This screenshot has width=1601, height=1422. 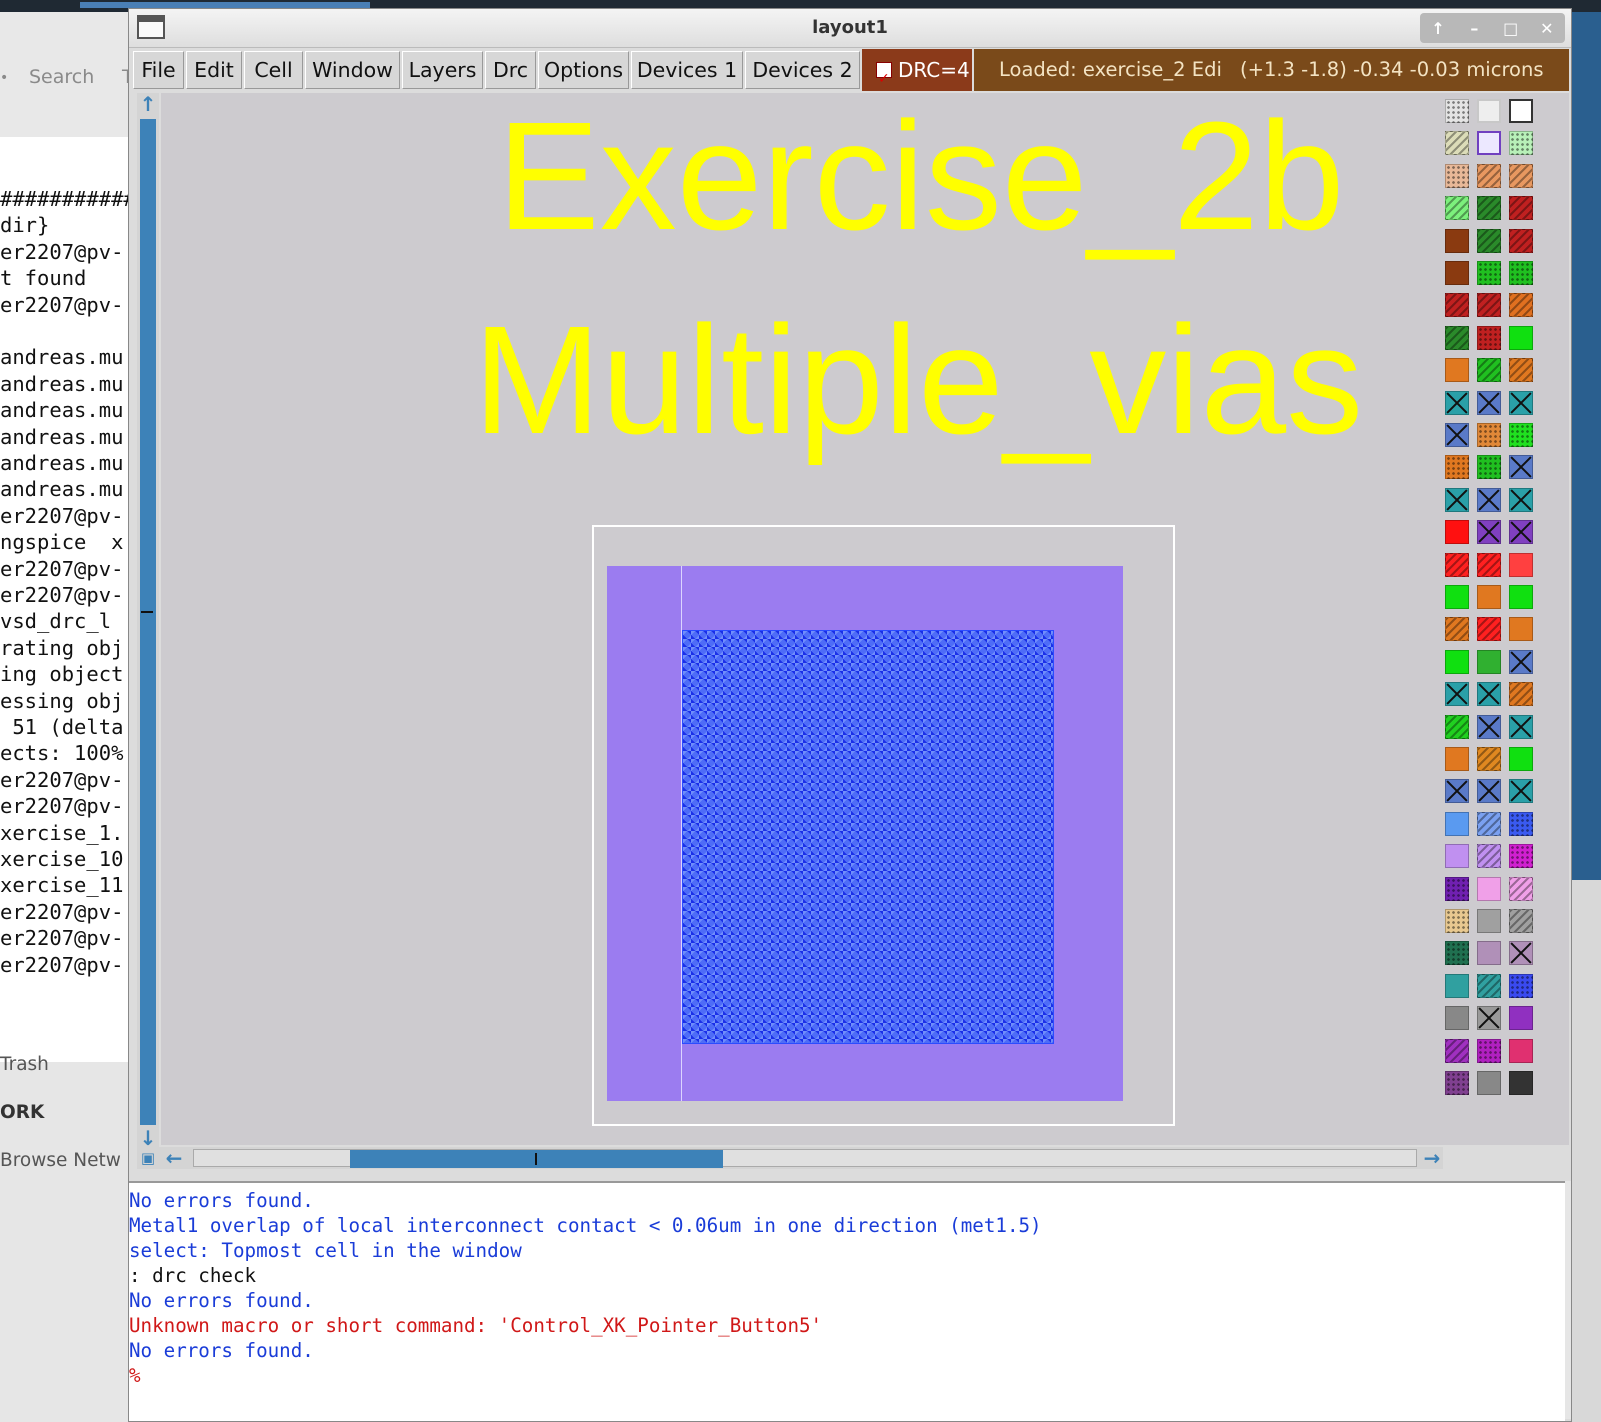 I want to click on via-array, so click(x=868, y=837).